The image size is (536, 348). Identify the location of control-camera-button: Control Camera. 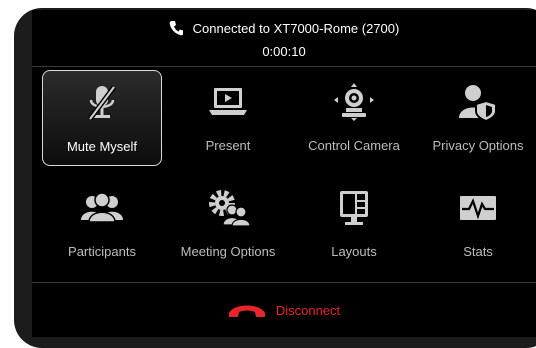
(354, 118).